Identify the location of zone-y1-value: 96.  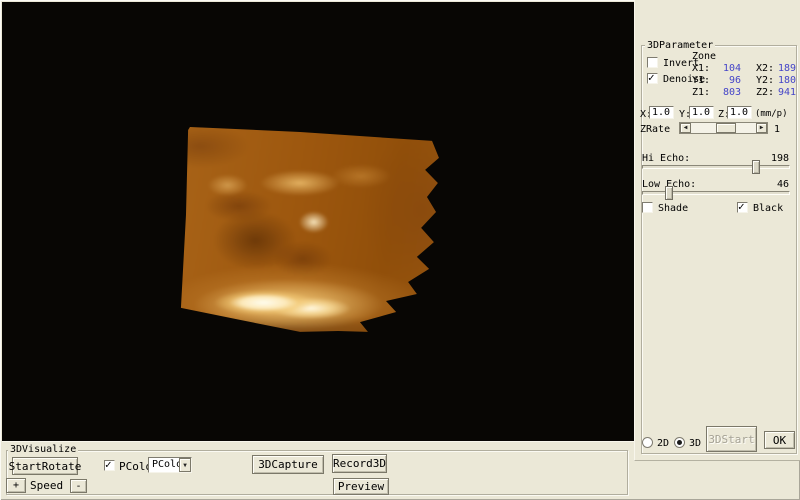
(734, 80).